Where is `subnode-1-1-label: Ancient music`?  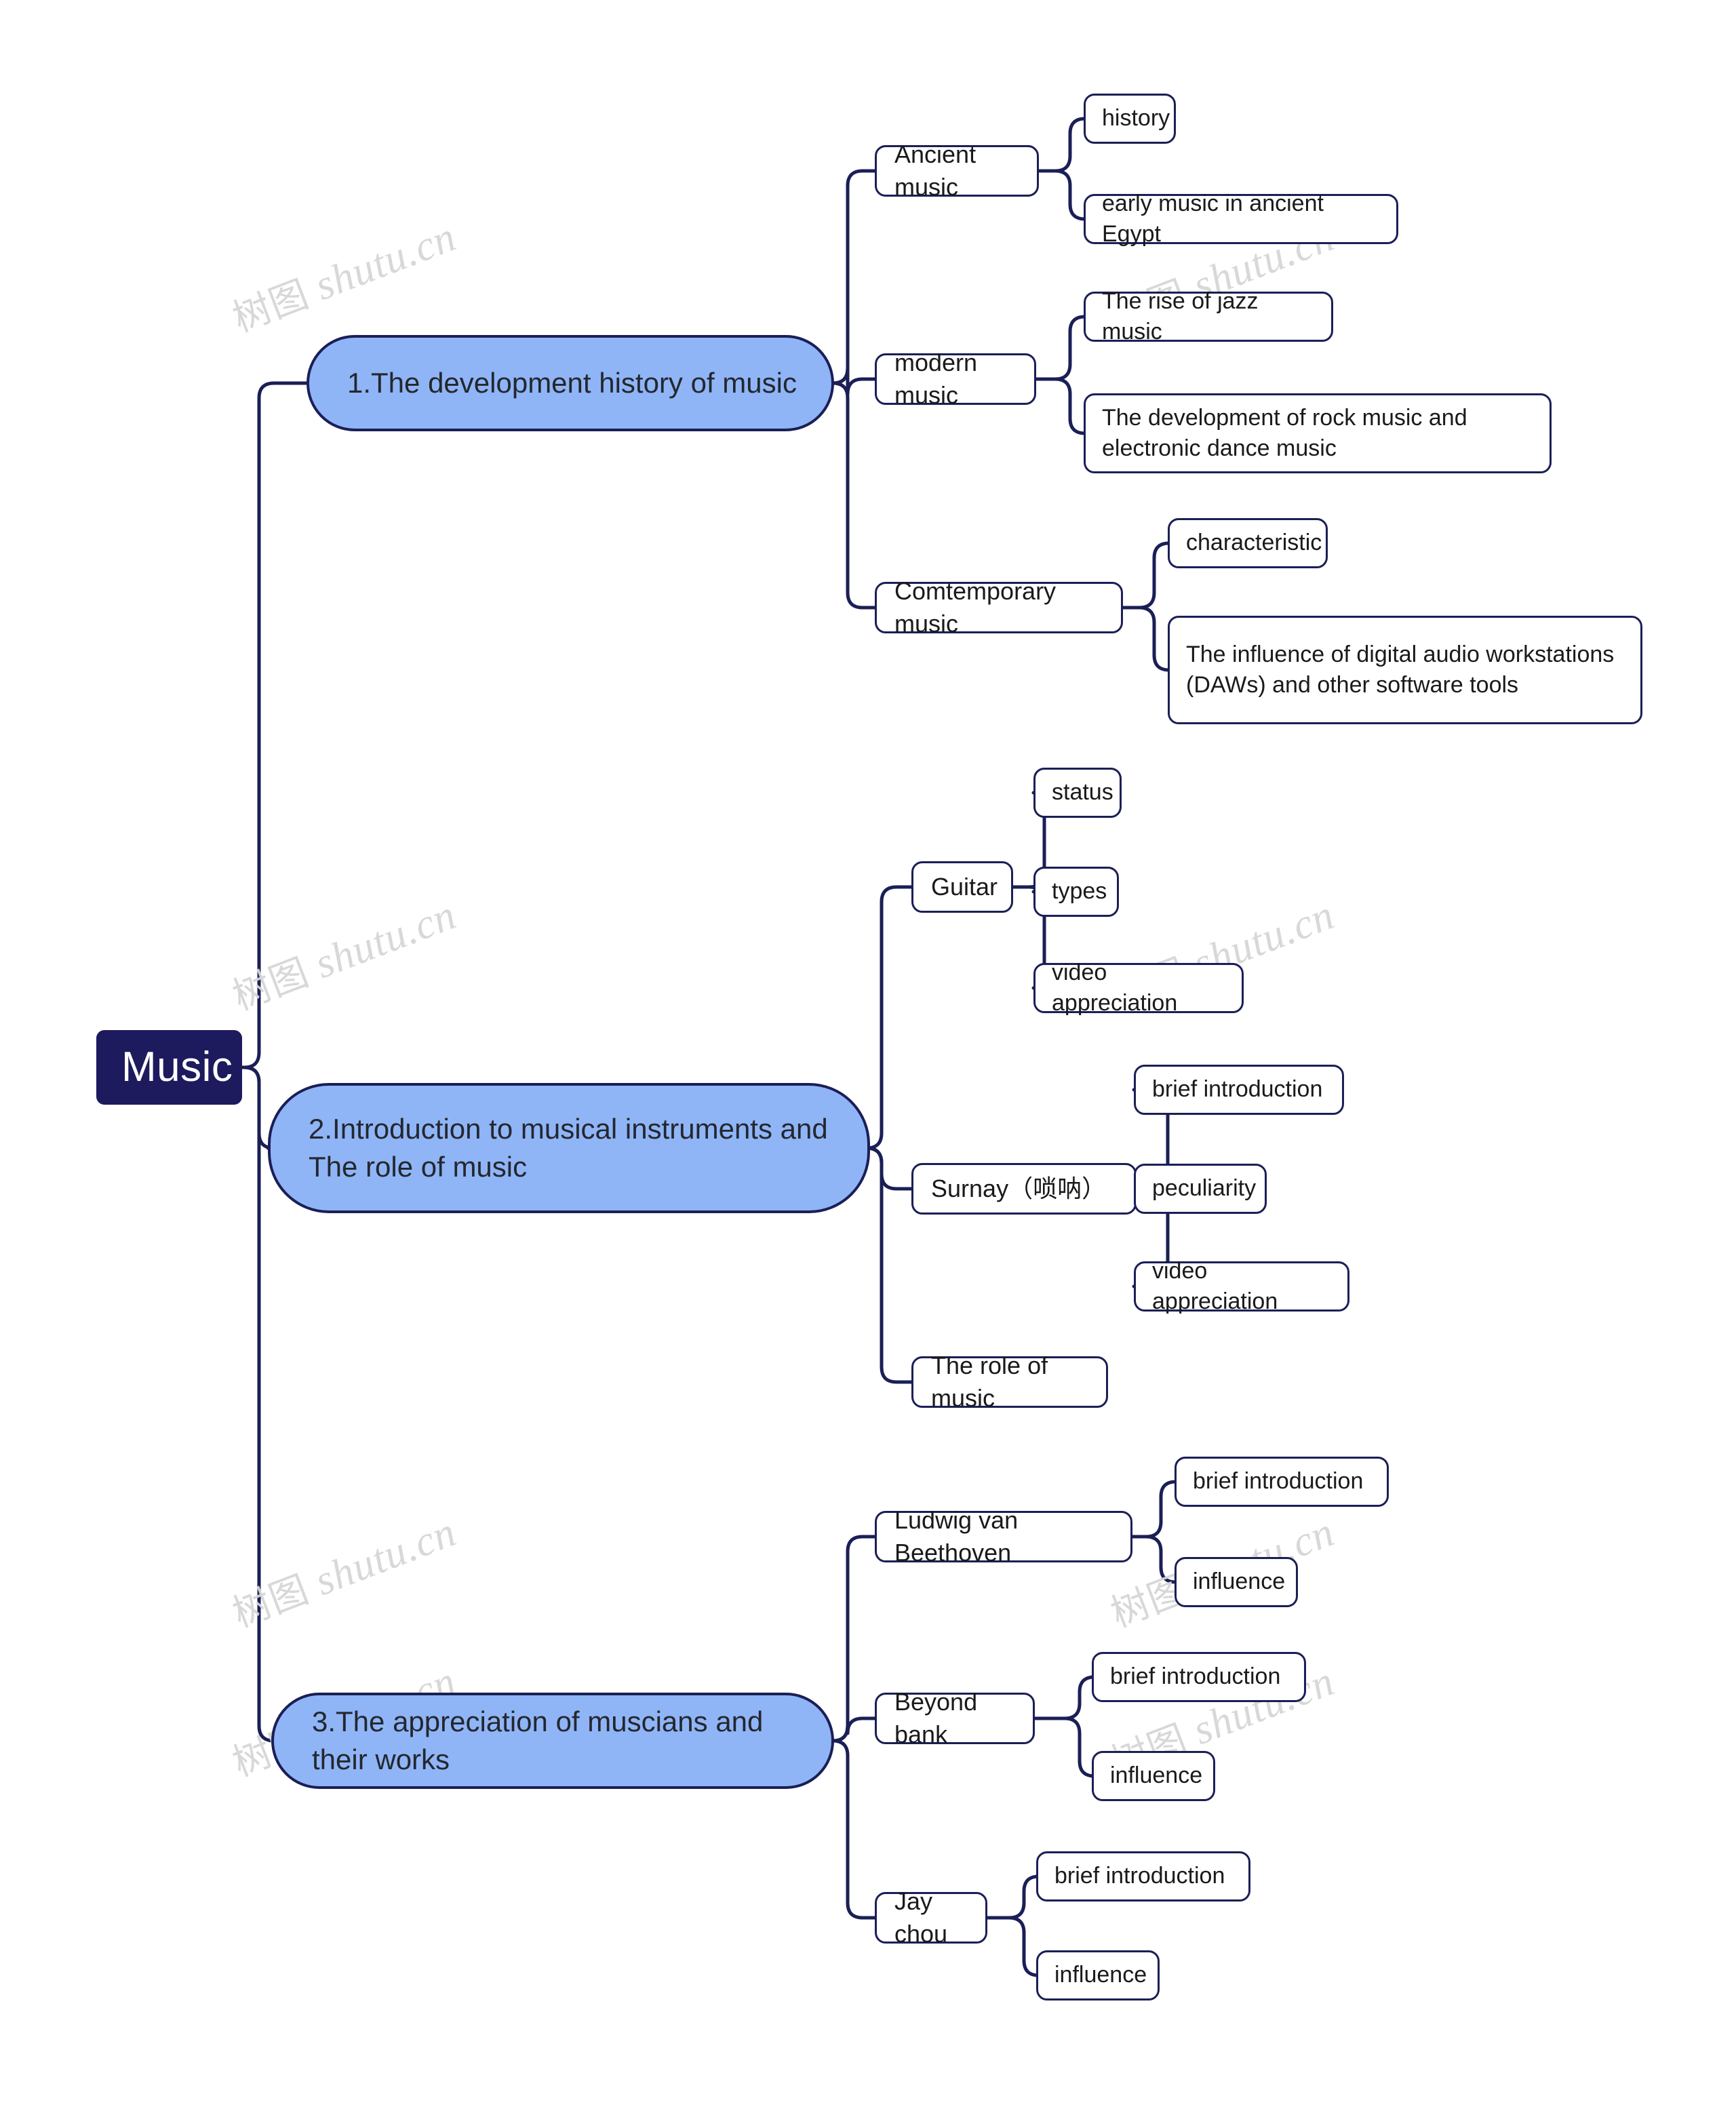
subnode-1-1-label: Ancient music is located at coordinates (935, 170).